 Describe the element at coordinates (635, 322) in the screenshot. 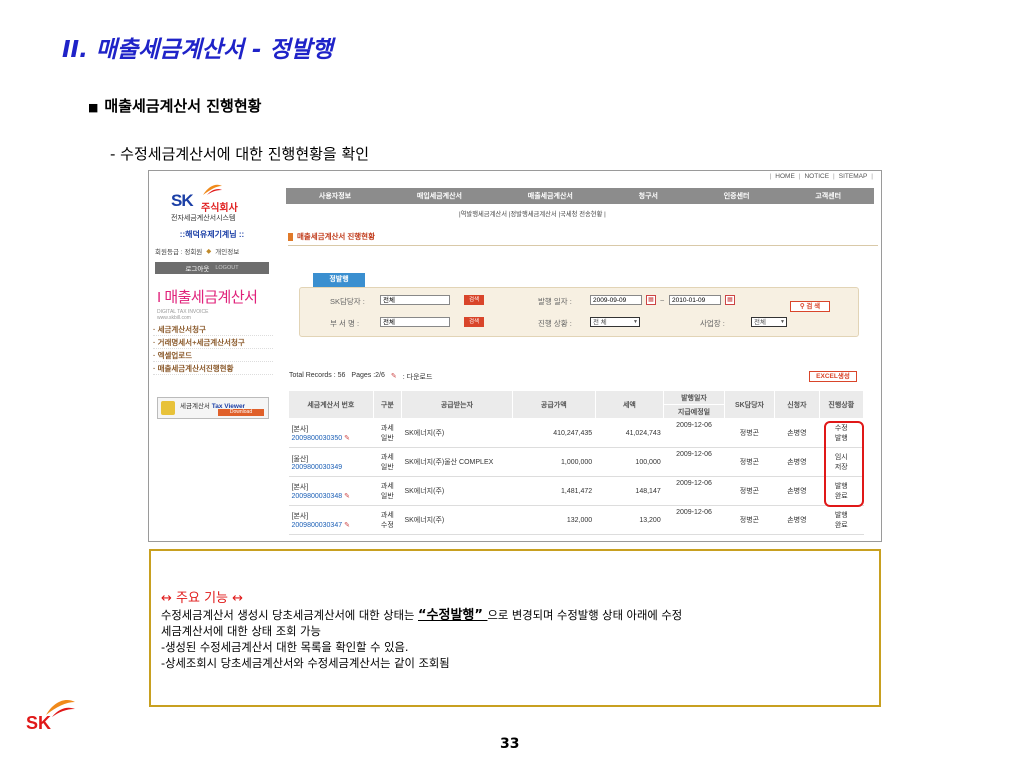

I see `chevron-down-icon: ▼` at that location.